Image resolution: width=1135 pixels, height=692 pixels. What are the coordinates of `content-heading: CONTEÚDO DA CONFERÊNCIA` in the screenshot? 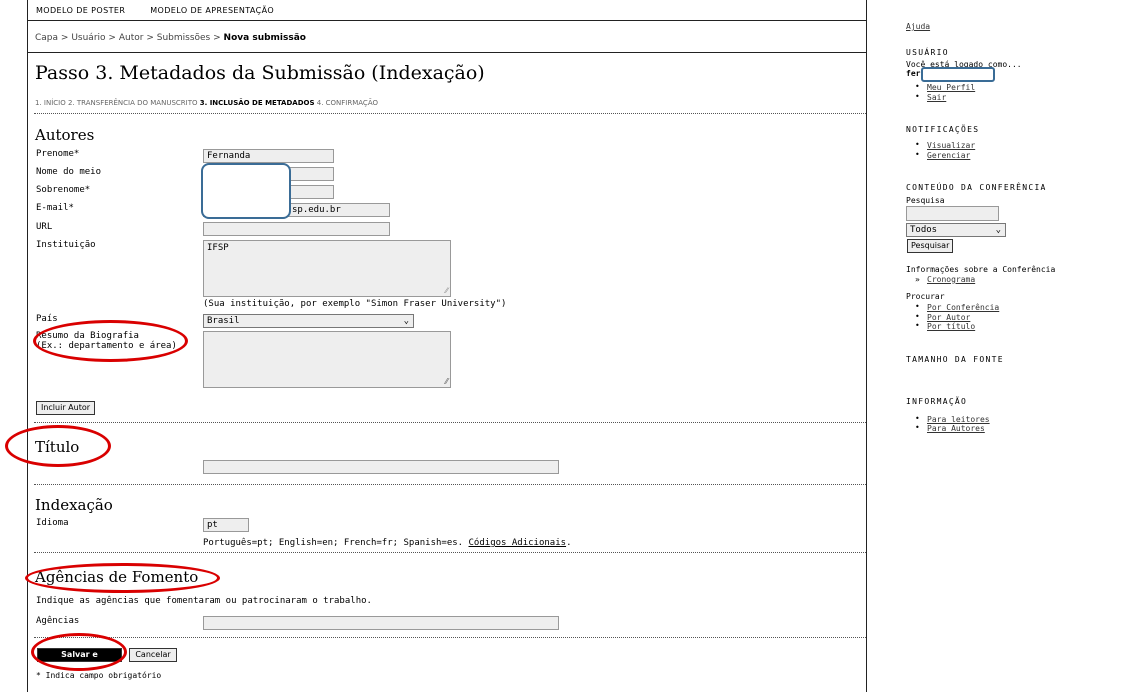 It's located at (976, 187).